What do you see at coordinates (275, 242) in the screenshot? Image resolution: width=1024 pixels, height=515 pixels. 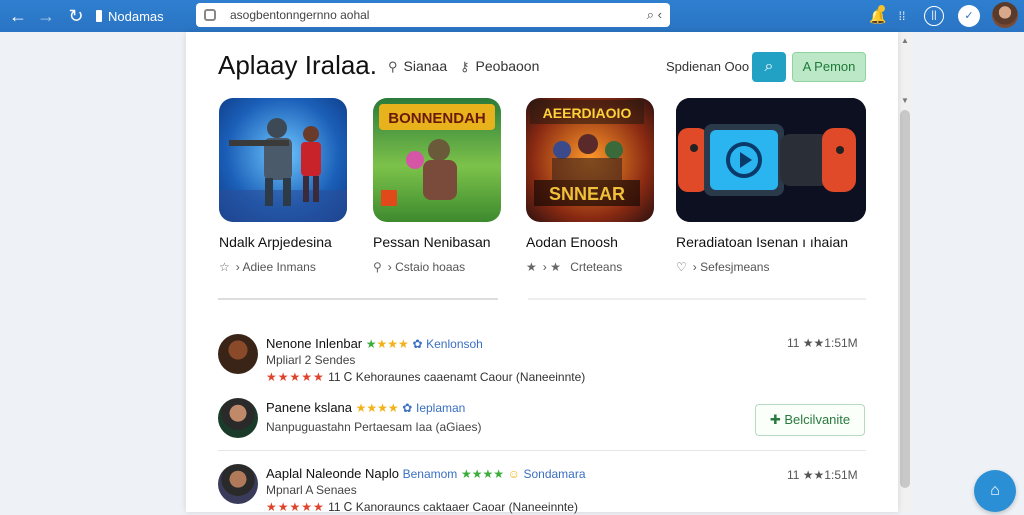 I see `card-title: Ndalk Arpjedesina` at bounding box center [275, 242].